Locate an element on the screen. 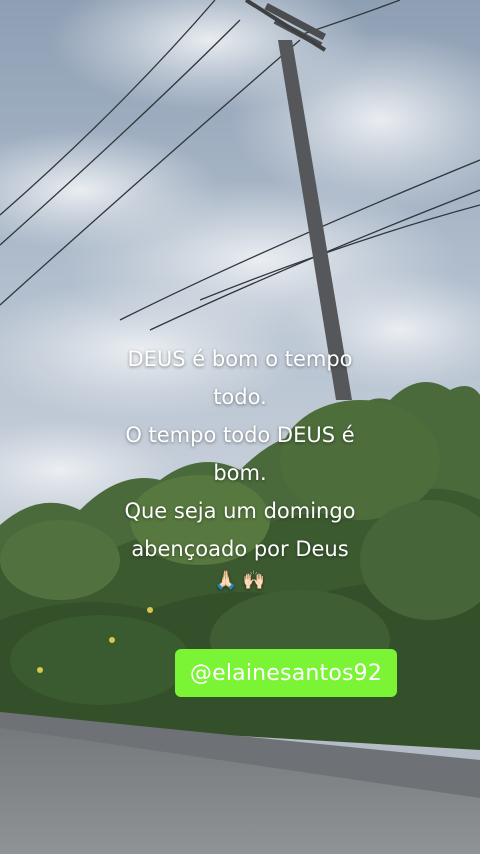 The width and height of the screenshot is (480, 854). caption-line: bom. is located at coordinates (240, 473).